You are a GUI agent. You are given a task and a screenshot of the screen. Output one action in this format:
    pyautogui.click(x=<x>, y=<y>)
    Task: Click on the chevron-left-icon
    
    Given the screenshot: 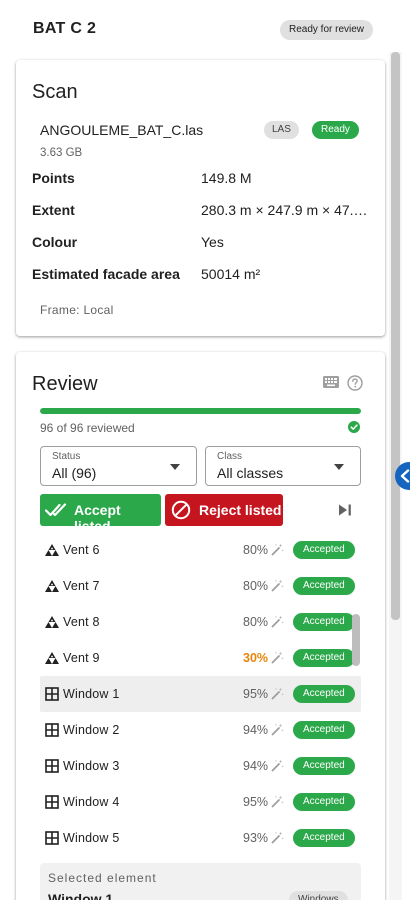 What is the action you would take?
    pyautogui.click(x=405, y=476)
    